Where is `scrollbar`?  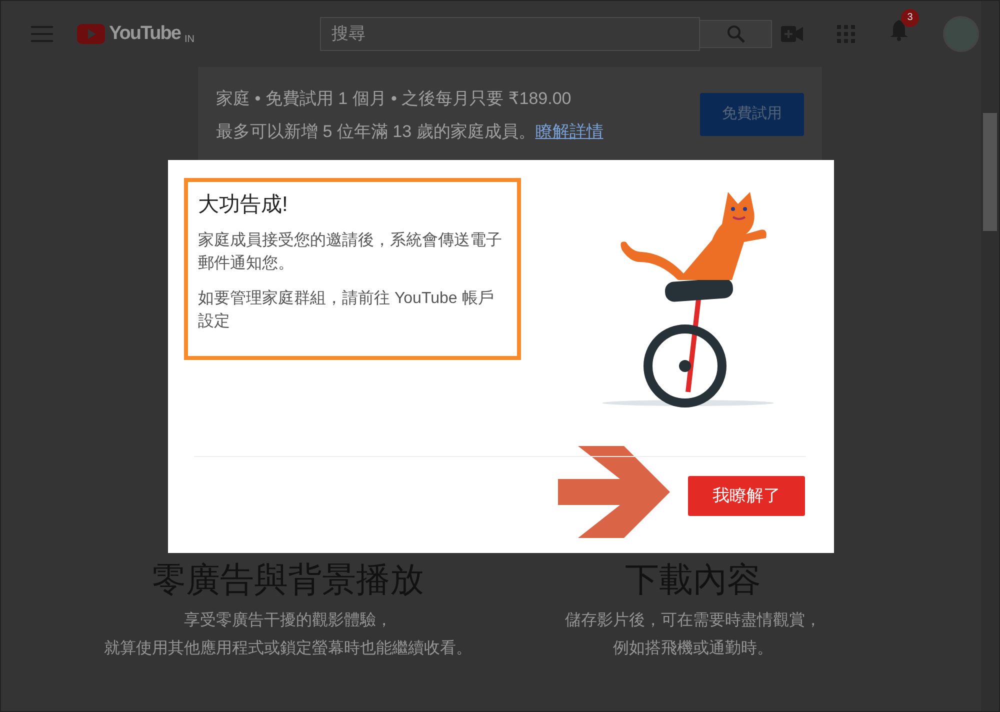 scrollbar is located at coordinates (990, 356).